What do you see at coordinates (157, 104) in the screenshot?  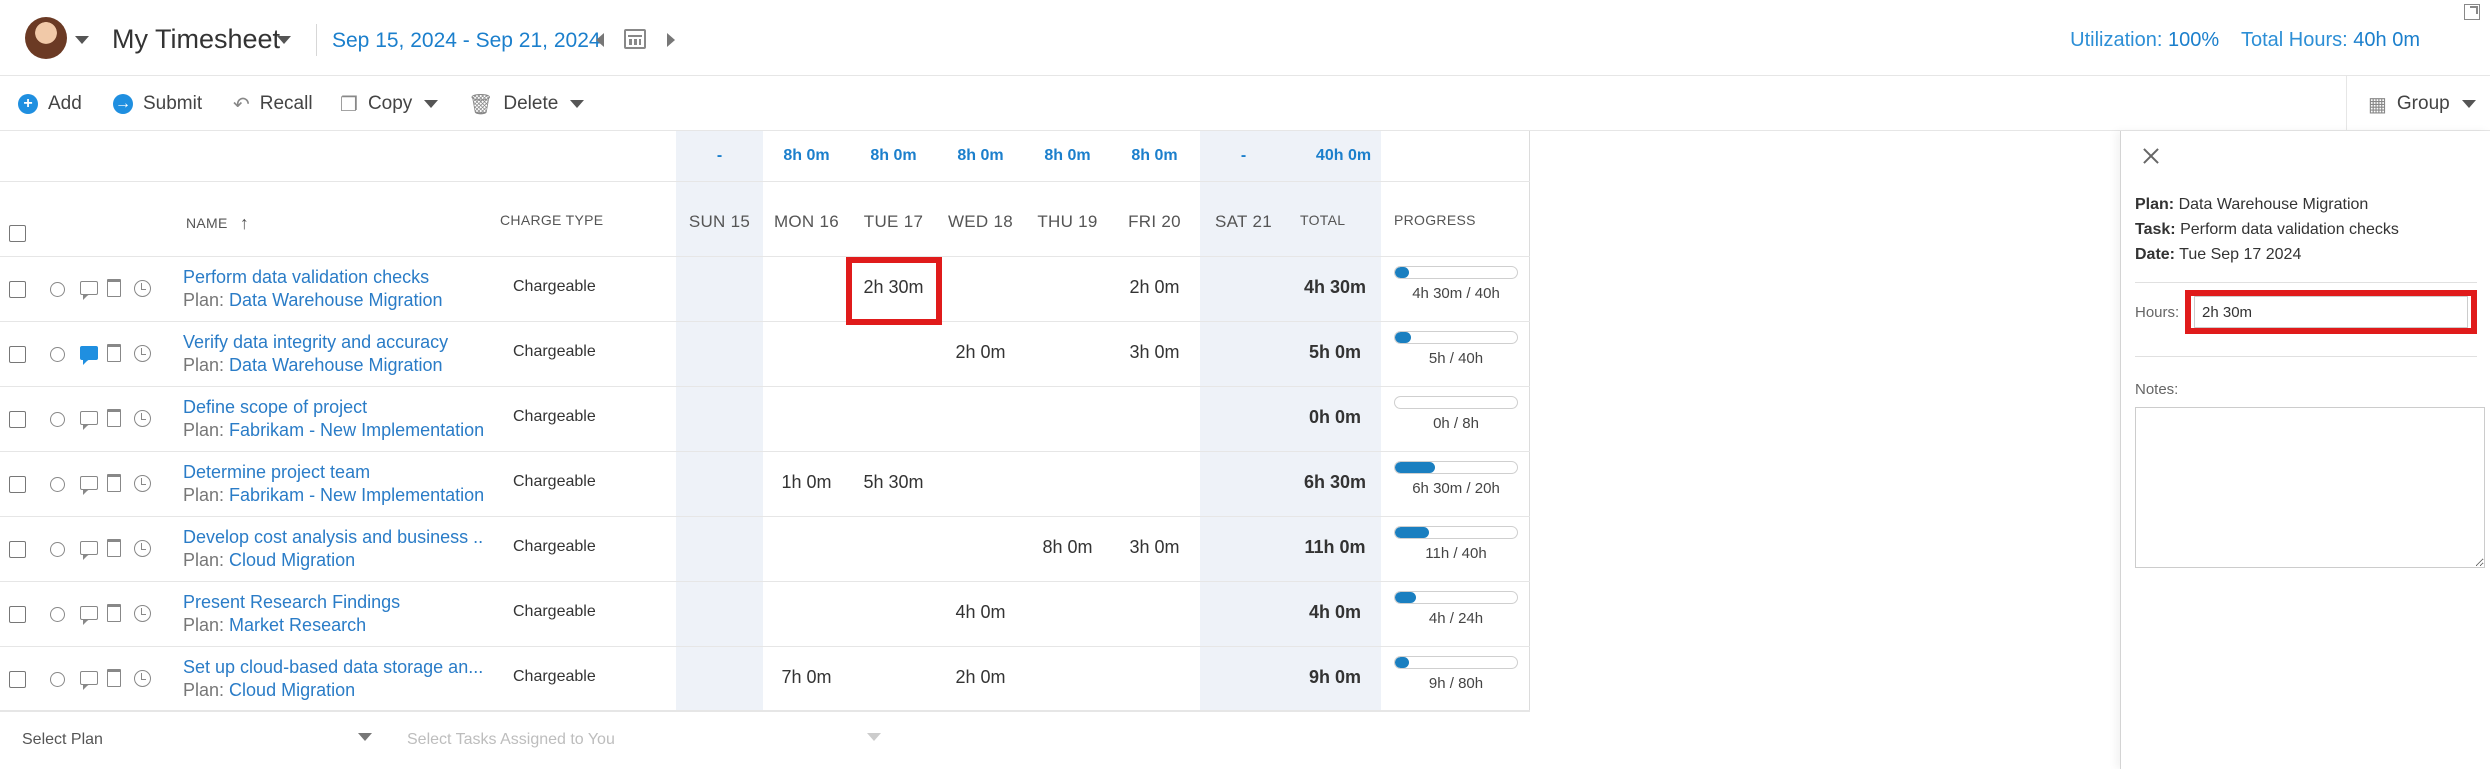 I see `submit-button: → Submit` at bounding box center [157, 104].